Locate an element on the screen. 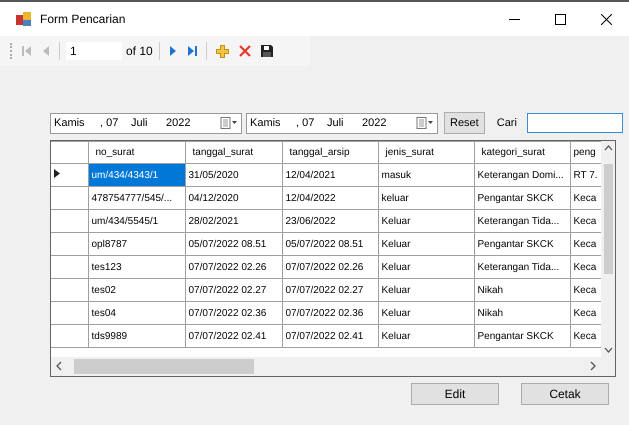 Image resolution: width=629 pixels, height=425 pixels. search-field is located at coordinates (574, 123).